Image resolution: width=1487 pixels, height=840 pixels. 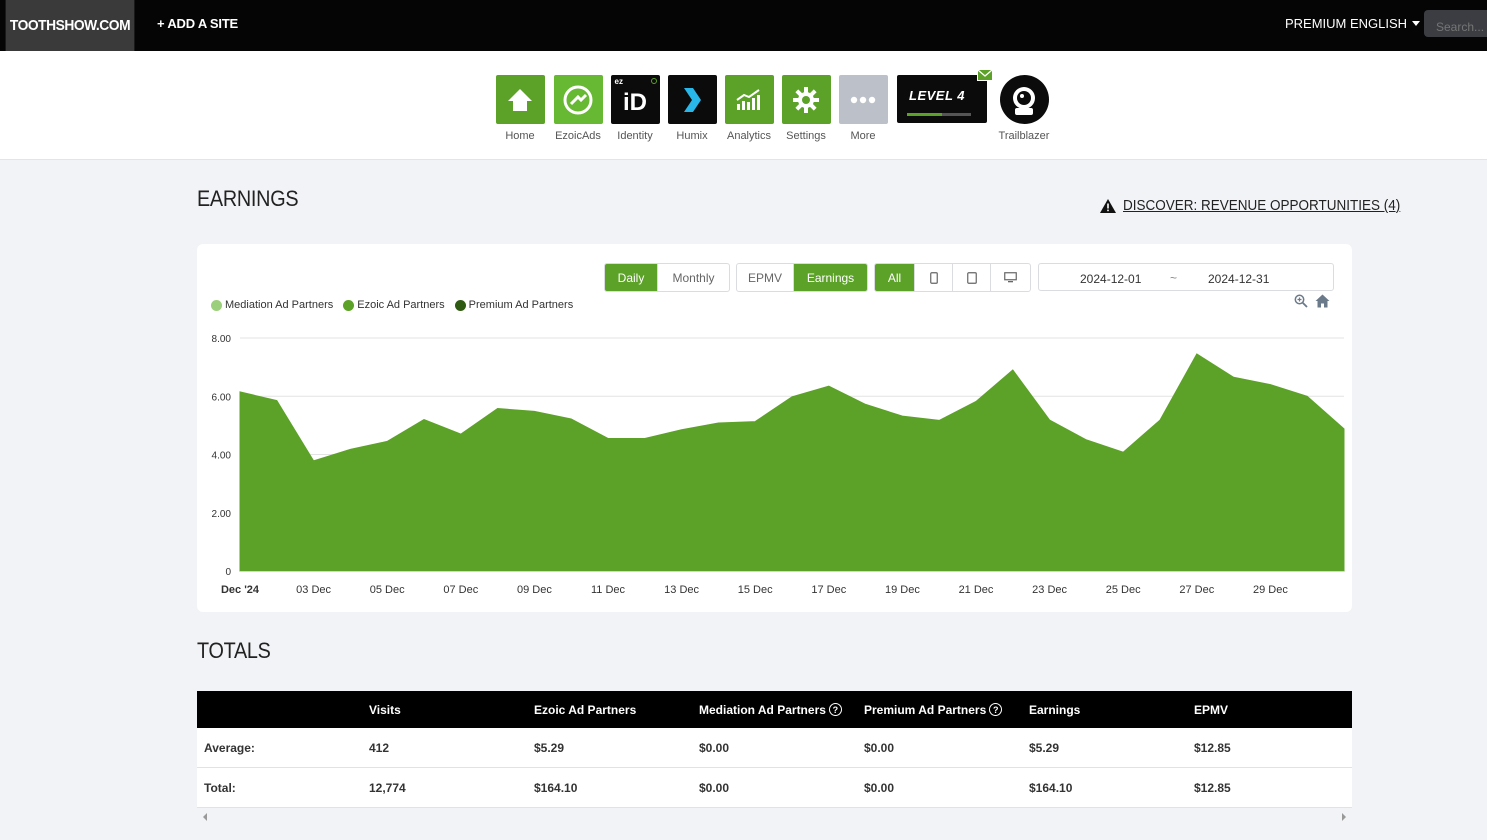 I want to click on nav-home: Home, so click(x=520, y=108).